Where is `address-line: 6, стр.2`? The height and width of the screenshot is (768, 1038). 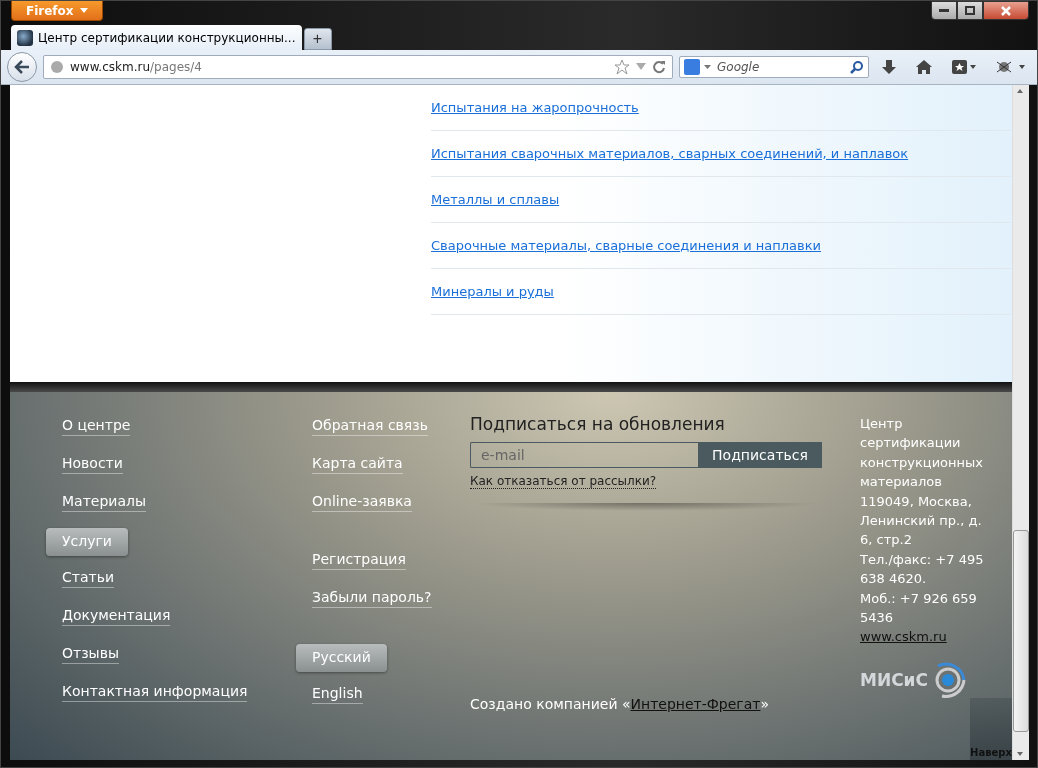 address-line: 6, стр.2 is located at coordinates (886, 540).